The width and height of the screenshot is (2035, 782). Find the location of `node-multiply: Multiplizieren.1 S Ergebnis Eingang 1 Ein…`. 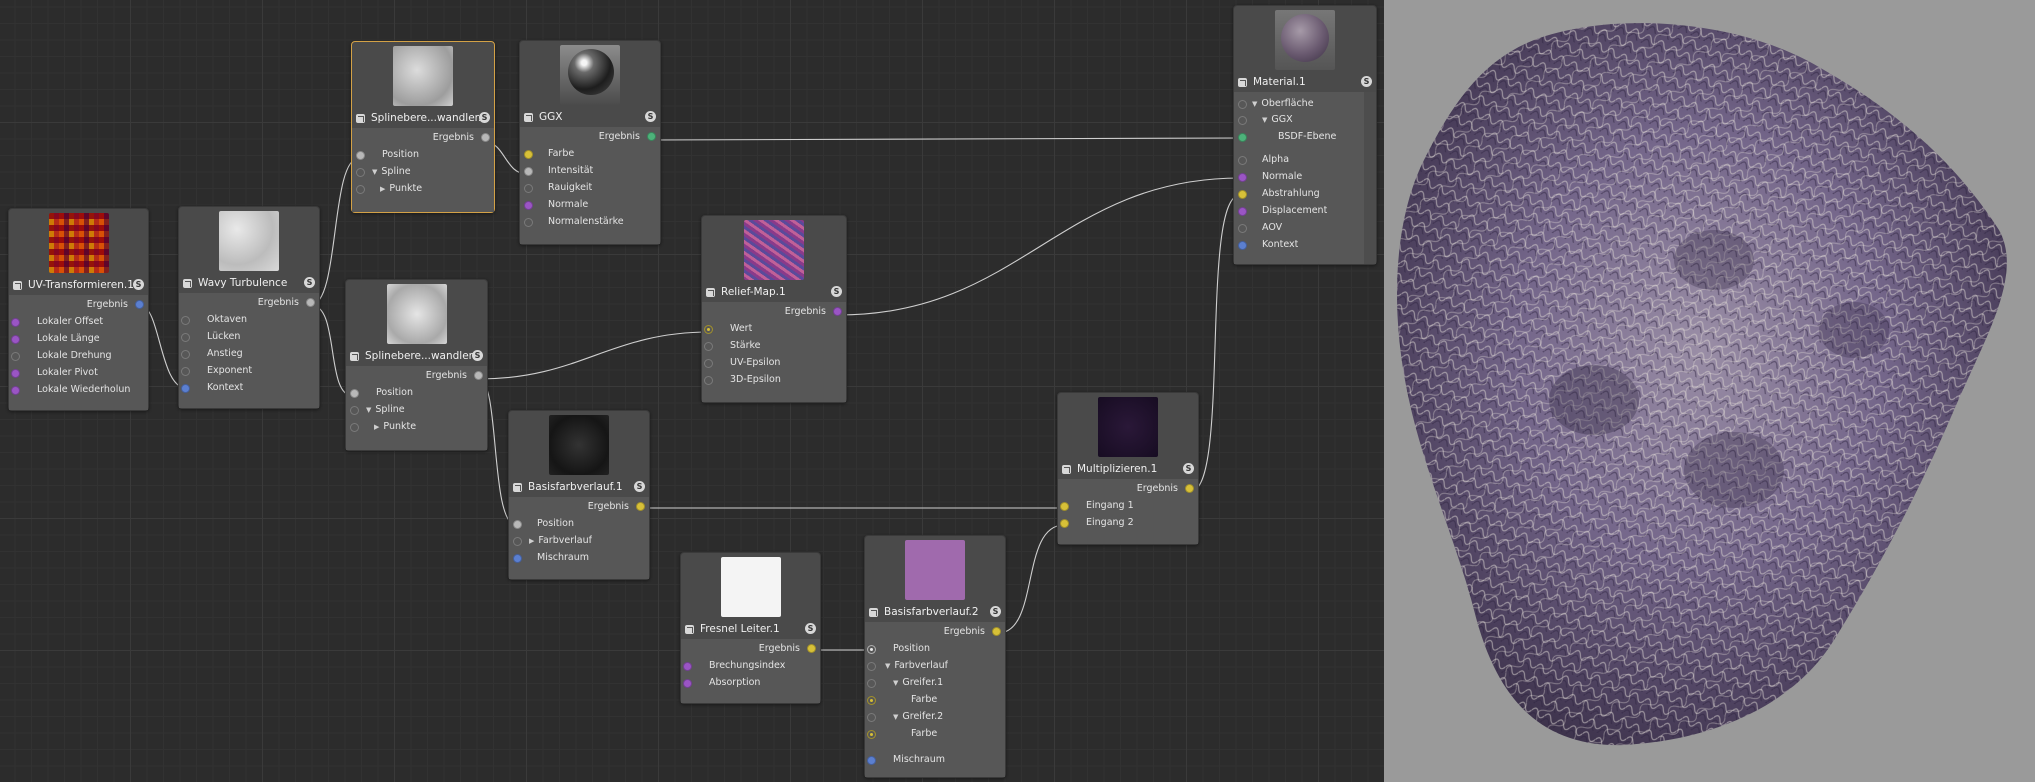

node-multiply: Multiplizieren.1 S Ergebnis Eingang 1 Ein… is located at coordinates (1128, 468).